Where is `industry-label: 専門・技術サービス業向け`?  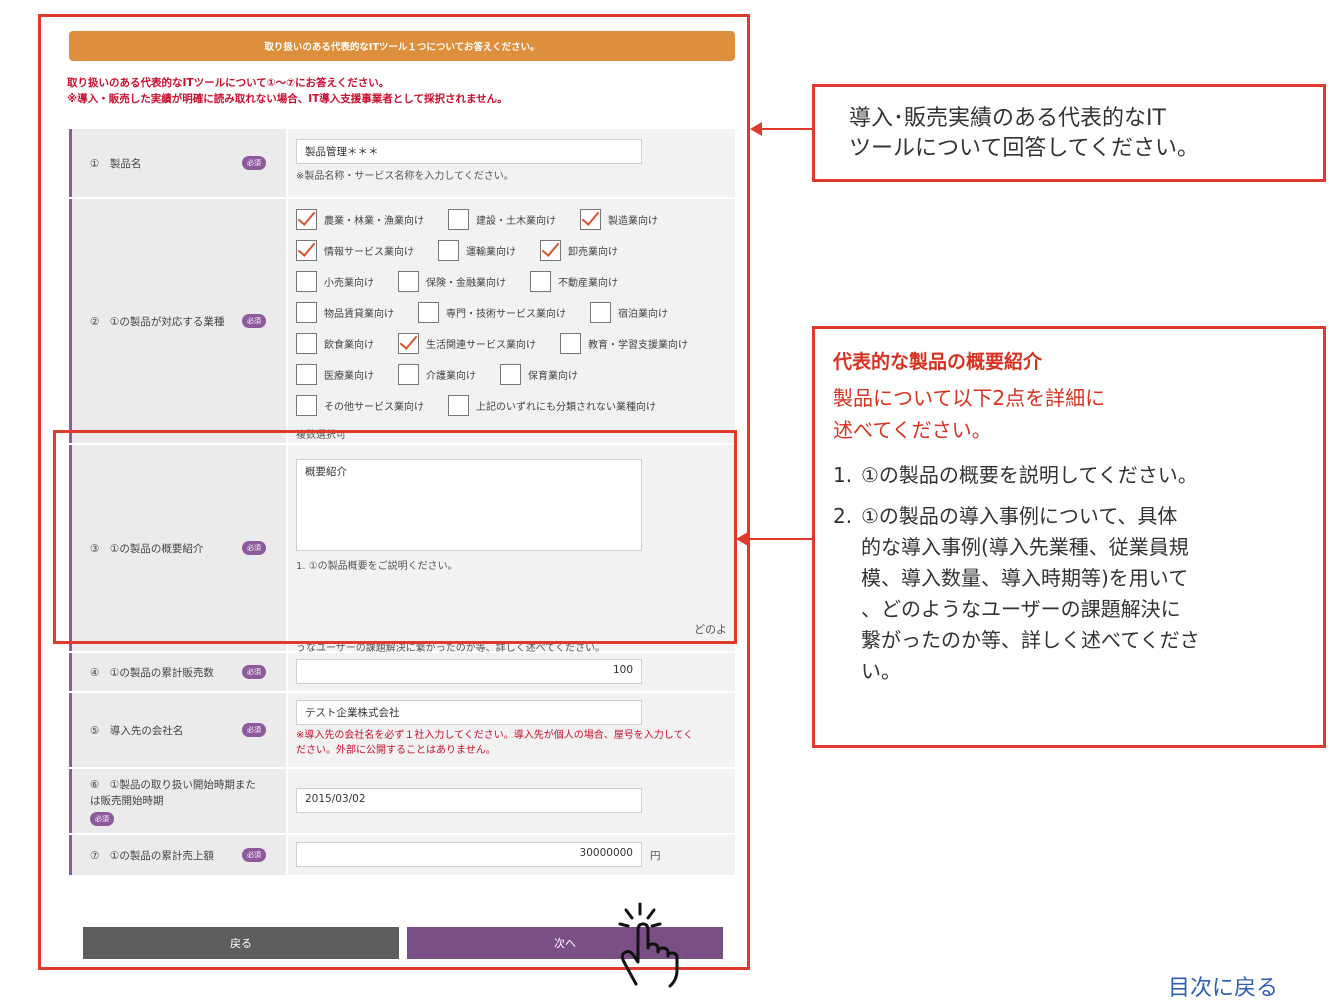
industry-label: 専門・技術サービス業向け is located at coordinates (506, 314).